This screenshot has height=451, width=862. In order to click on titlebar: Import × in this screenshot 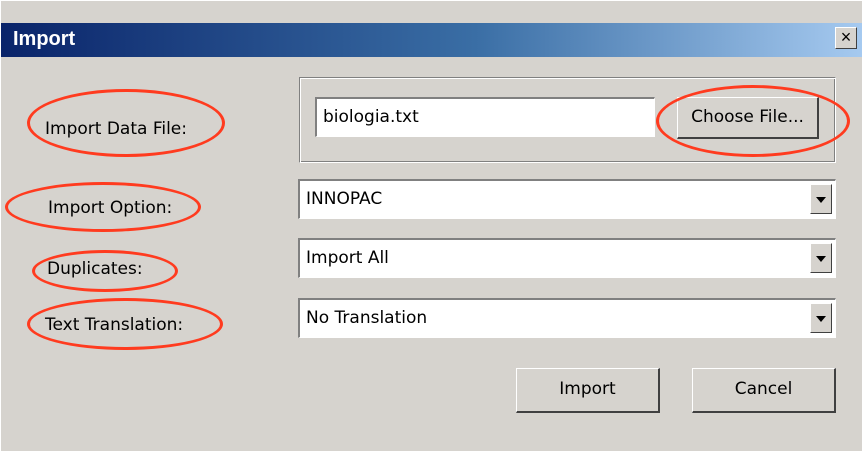, I will do `click(431, 40)`.